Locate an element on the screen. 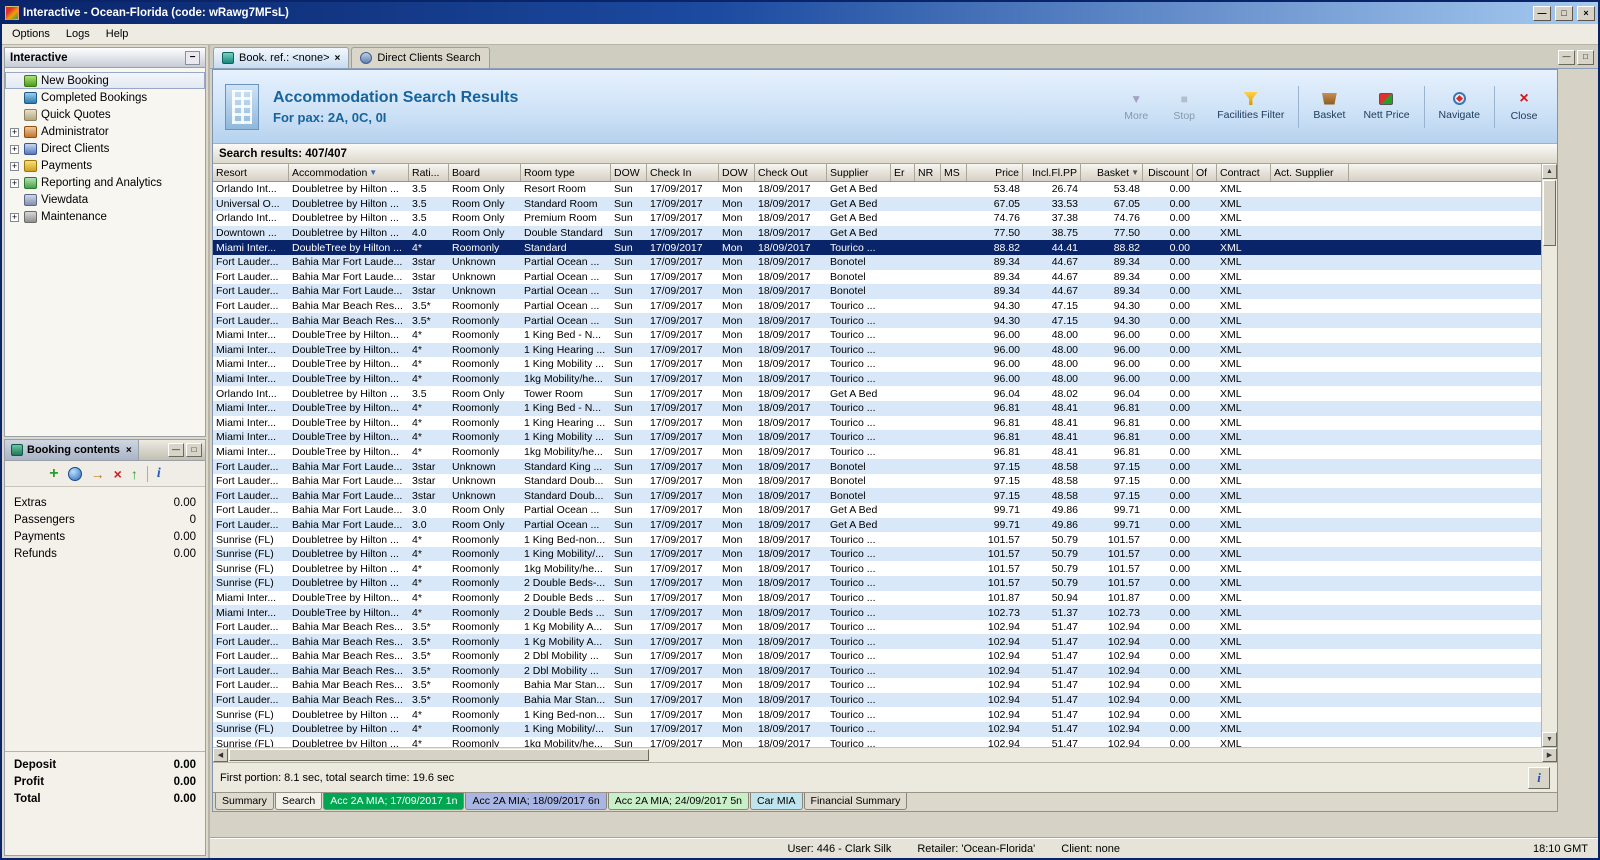 The width and height of the screenshot is (1600, 860). scroll-down-icon: ▼ is located at coordinates (1549, 739).